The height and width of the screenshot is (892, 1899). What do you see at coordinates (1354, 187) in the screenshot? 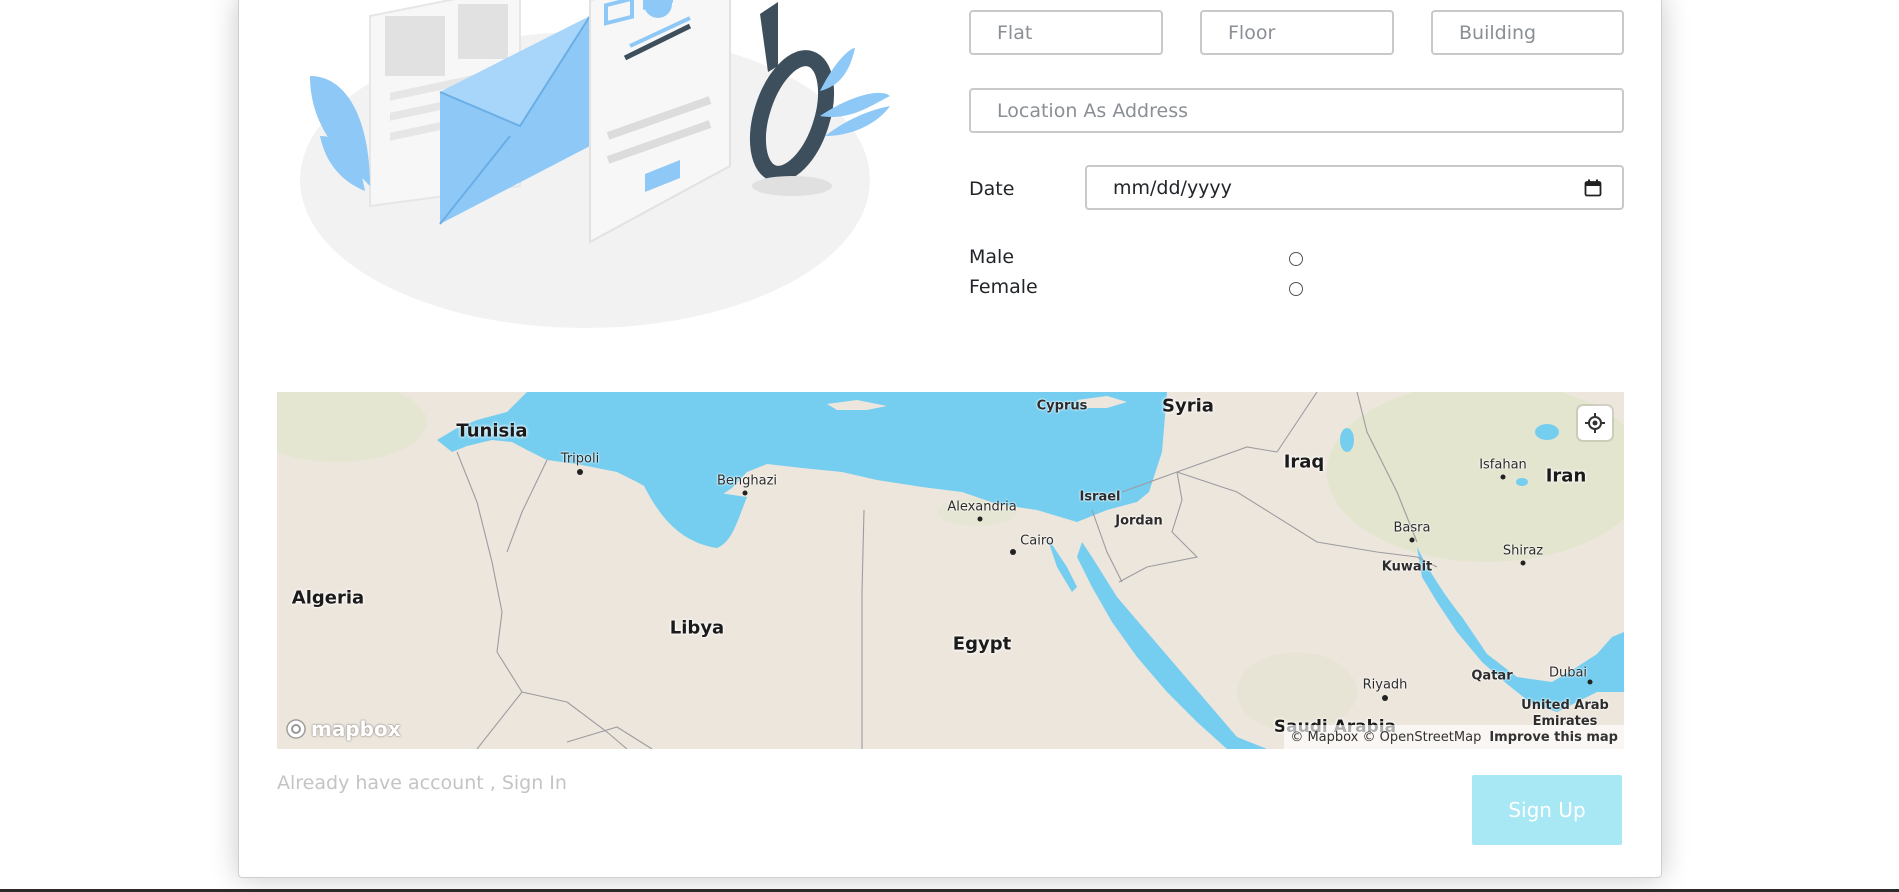
I see `date-input: mm/dd/yyyy` at bounding box center [1354, 187].